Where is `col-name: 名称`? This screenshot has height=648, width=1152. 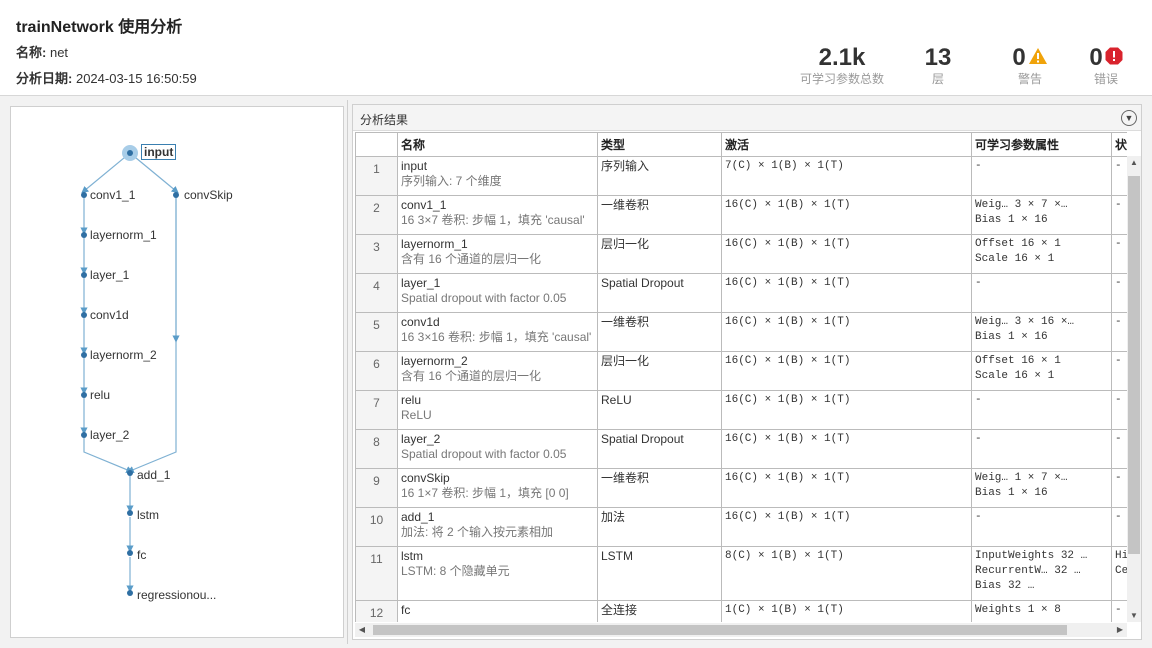 col-name: 名称 is located at coordinates (497, 144).